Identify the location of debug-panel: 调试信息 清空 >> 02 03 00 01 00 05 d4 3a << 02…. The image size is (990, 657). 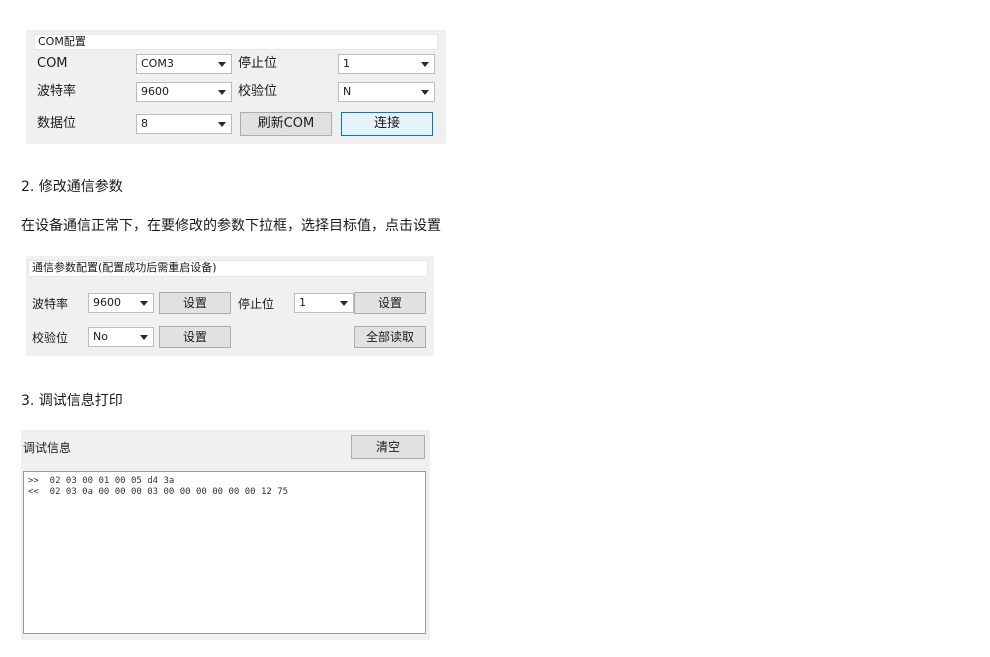
(225, 535).